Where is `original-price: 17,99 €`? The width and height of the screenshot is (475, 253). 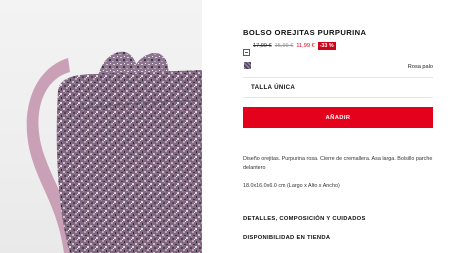 original-price: 17,99 € is located at coordinates (262, 46).